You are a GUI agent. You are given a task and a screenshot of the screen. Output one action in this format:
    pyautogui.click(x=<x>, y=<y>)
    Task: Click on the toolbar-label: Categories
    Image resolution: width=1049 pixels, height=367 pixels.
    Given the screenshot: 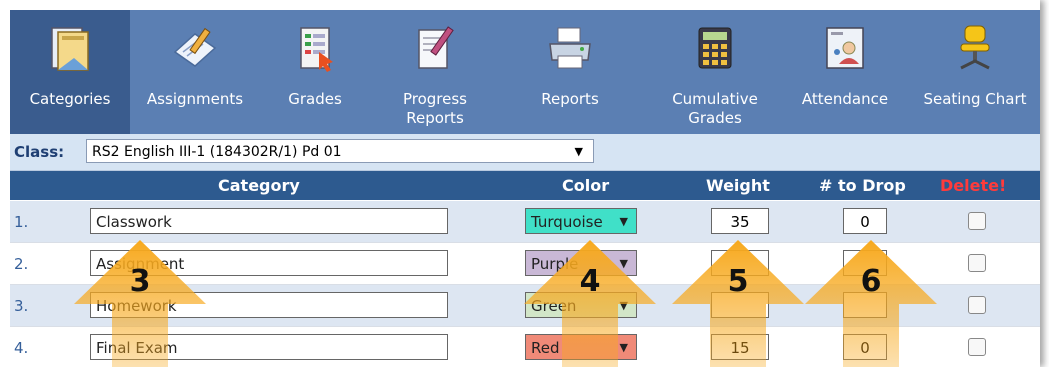 What is the action you would take?
    pyautogui.click(x=70, y=99)
    